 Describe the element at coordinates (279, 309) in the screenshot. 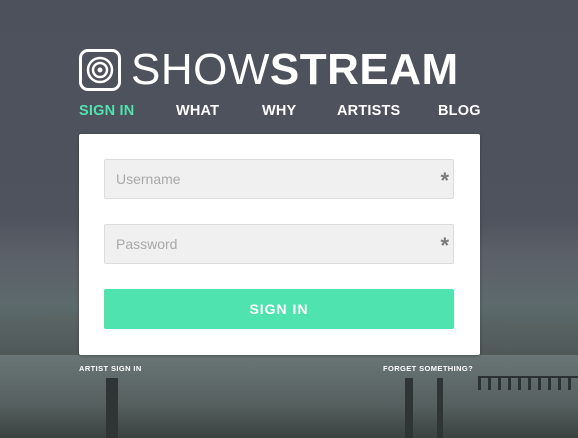

I see `sign-in-button: SIGN IN` at that location.